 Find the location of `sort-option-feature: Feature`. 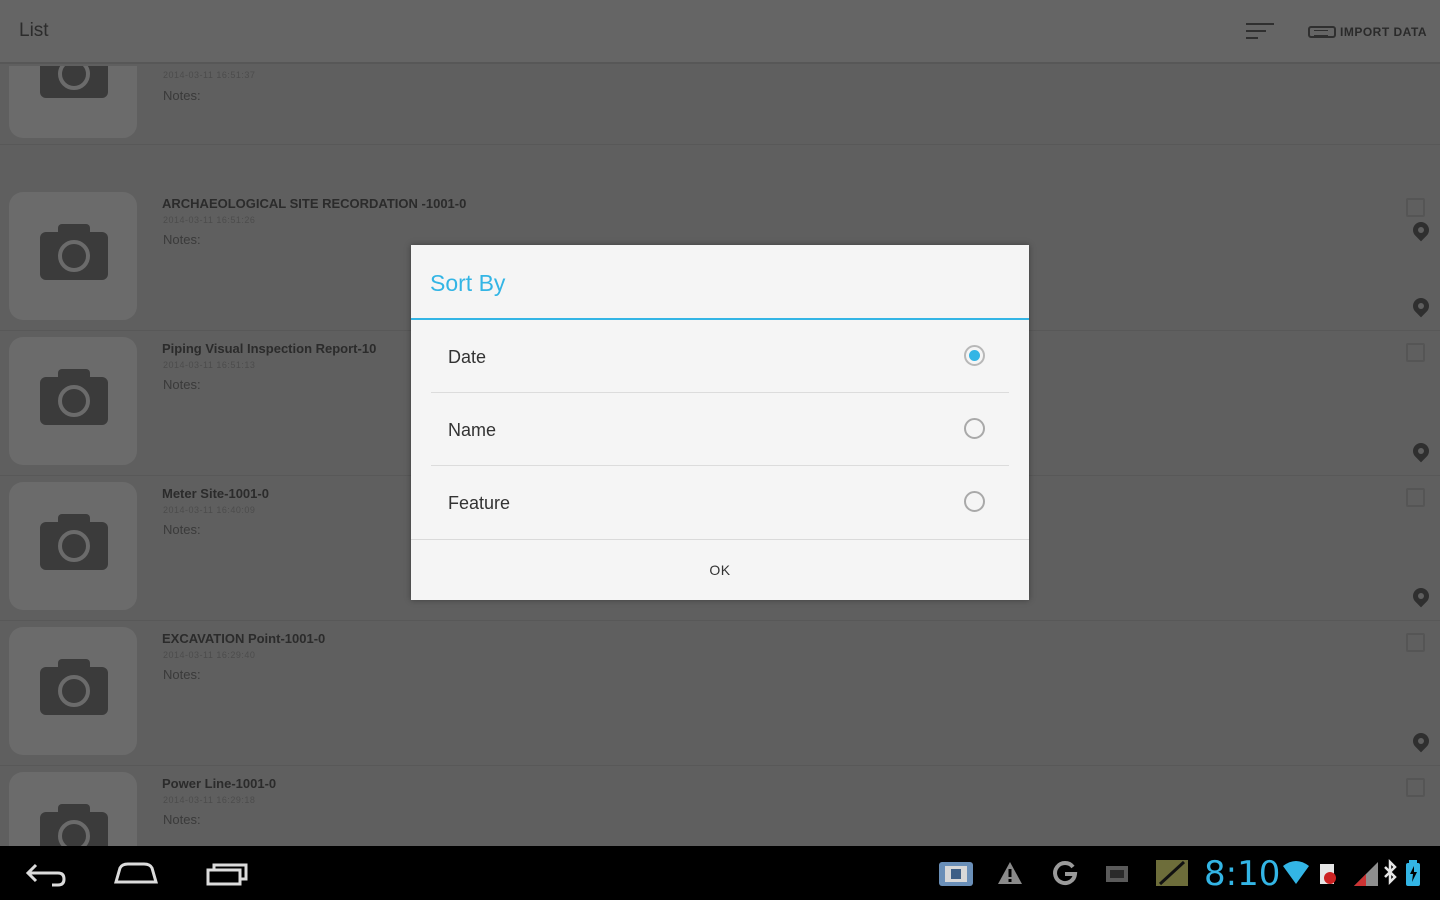

sort-option-feature: Feature is located at coordinates (720, 502).